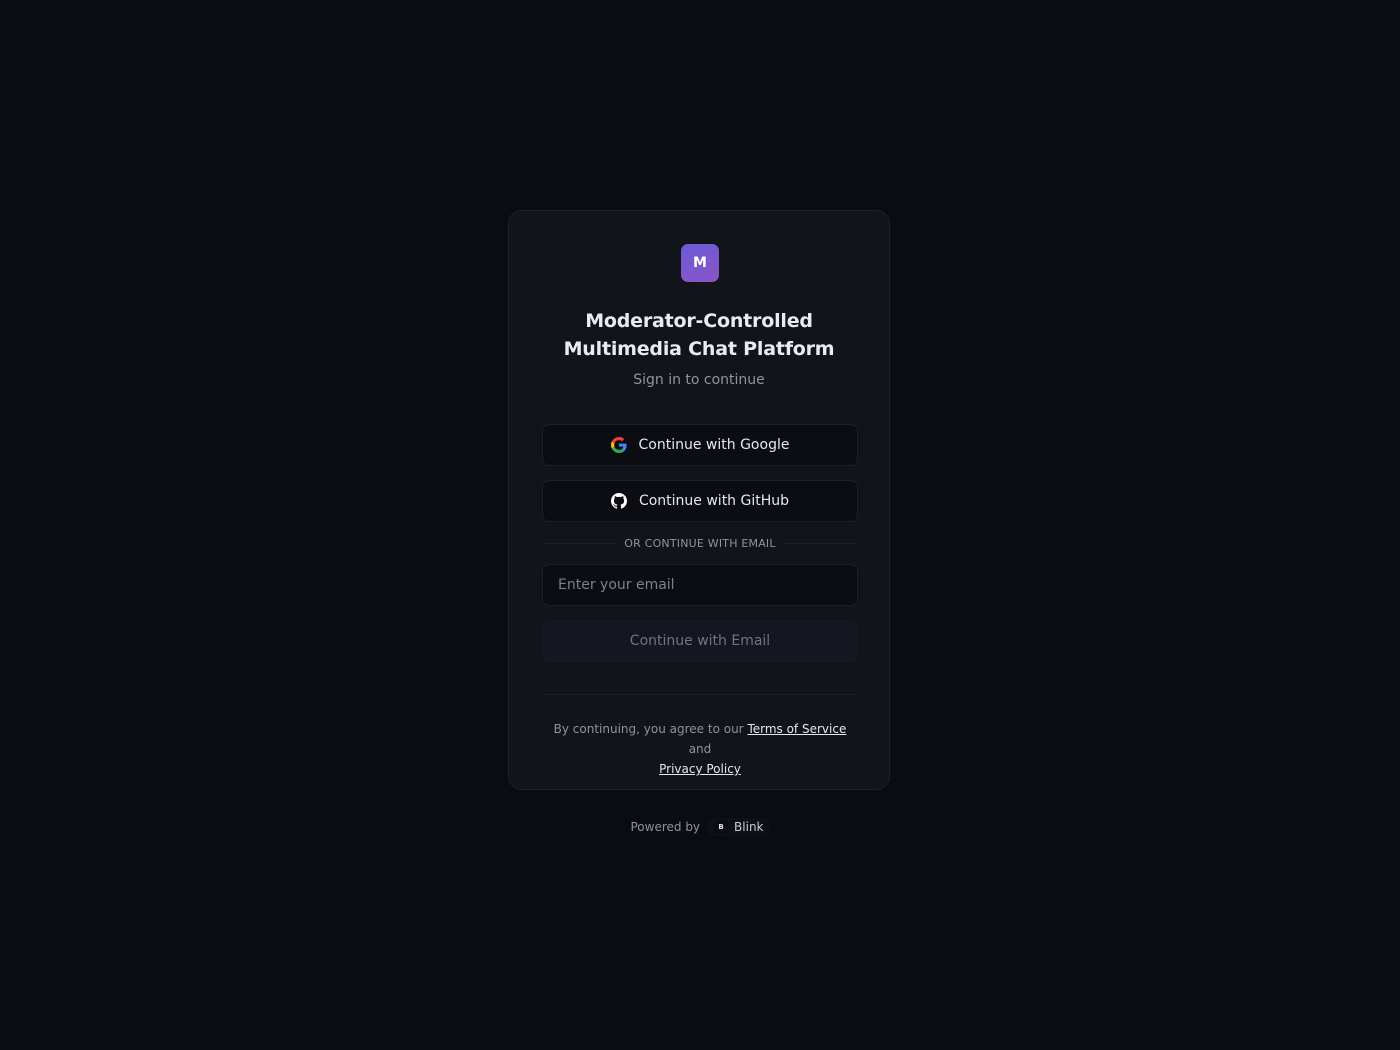 The height and width of the screenshot is (1050, 1400). What do you see at coordinates (749, 827) in the screenshot?
I see `blink-brand-name: Blink` at bounding box center [749, 827].